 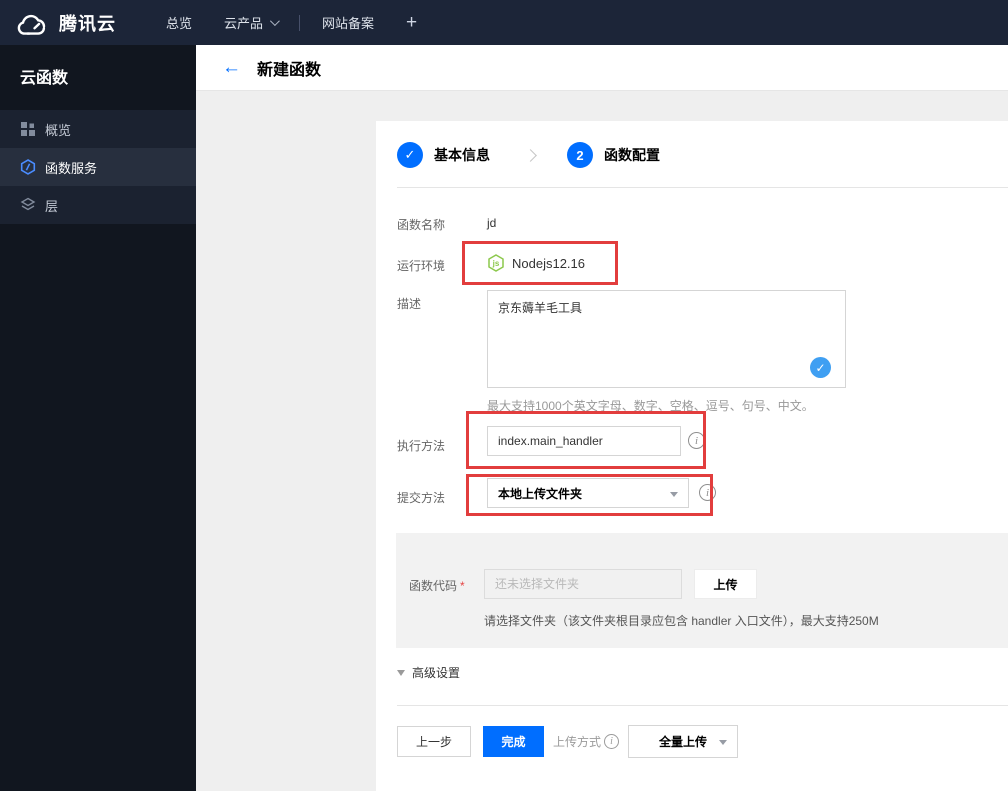 What do you see at coordinates (231, 67) in the screenshot?
I see `back-arrow-icon: ←` at bounding box center [231, 67].